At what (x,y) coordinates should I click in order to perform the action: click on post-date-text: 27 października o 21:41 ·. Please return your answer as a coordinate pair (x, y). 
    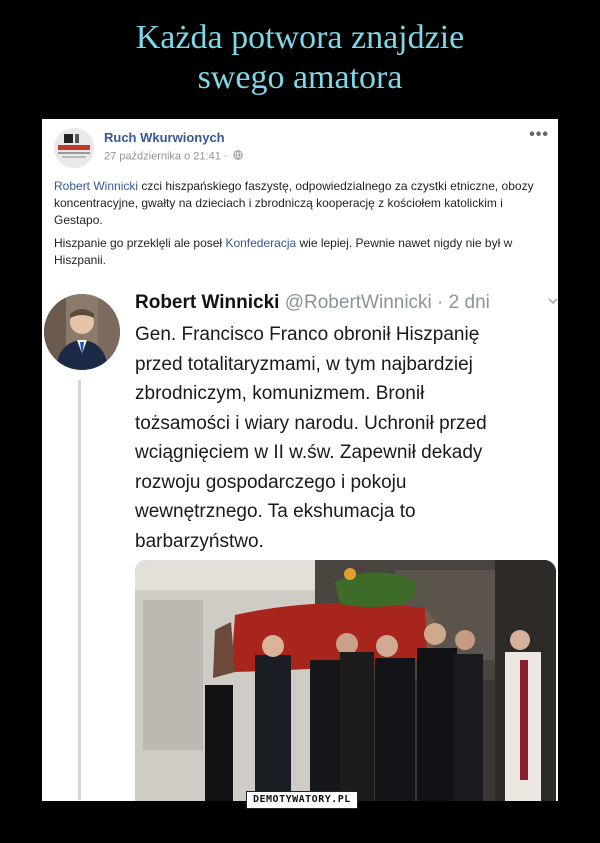
    Looking at the image, I should click on (166, 156).